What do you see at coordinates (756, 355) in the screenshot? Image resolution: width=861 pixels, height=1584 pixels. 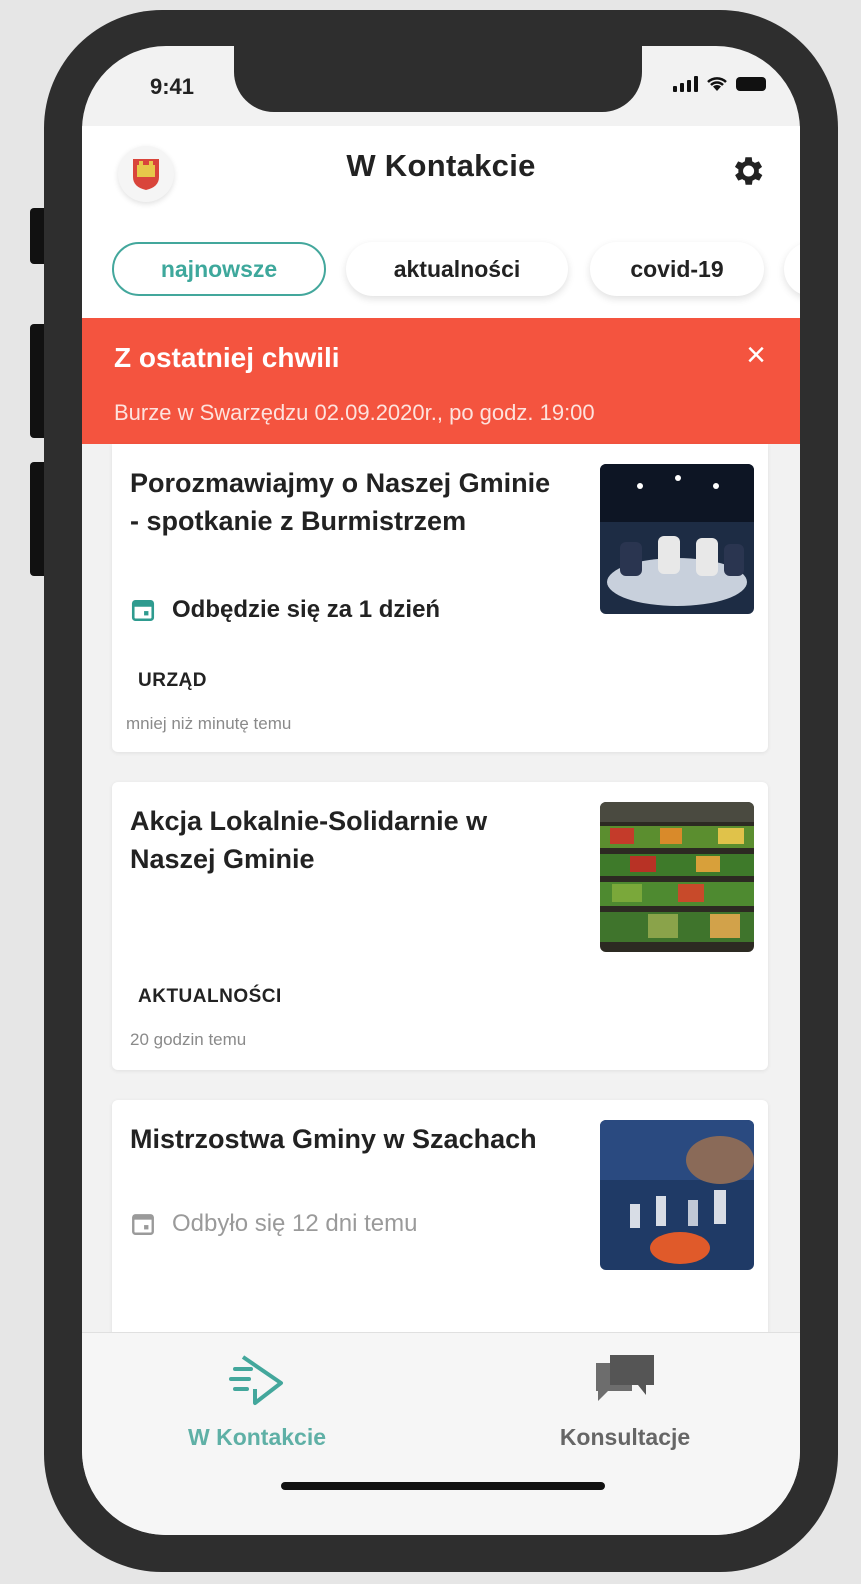 I see `close-icon: ×` at bounding box center [756, 355].